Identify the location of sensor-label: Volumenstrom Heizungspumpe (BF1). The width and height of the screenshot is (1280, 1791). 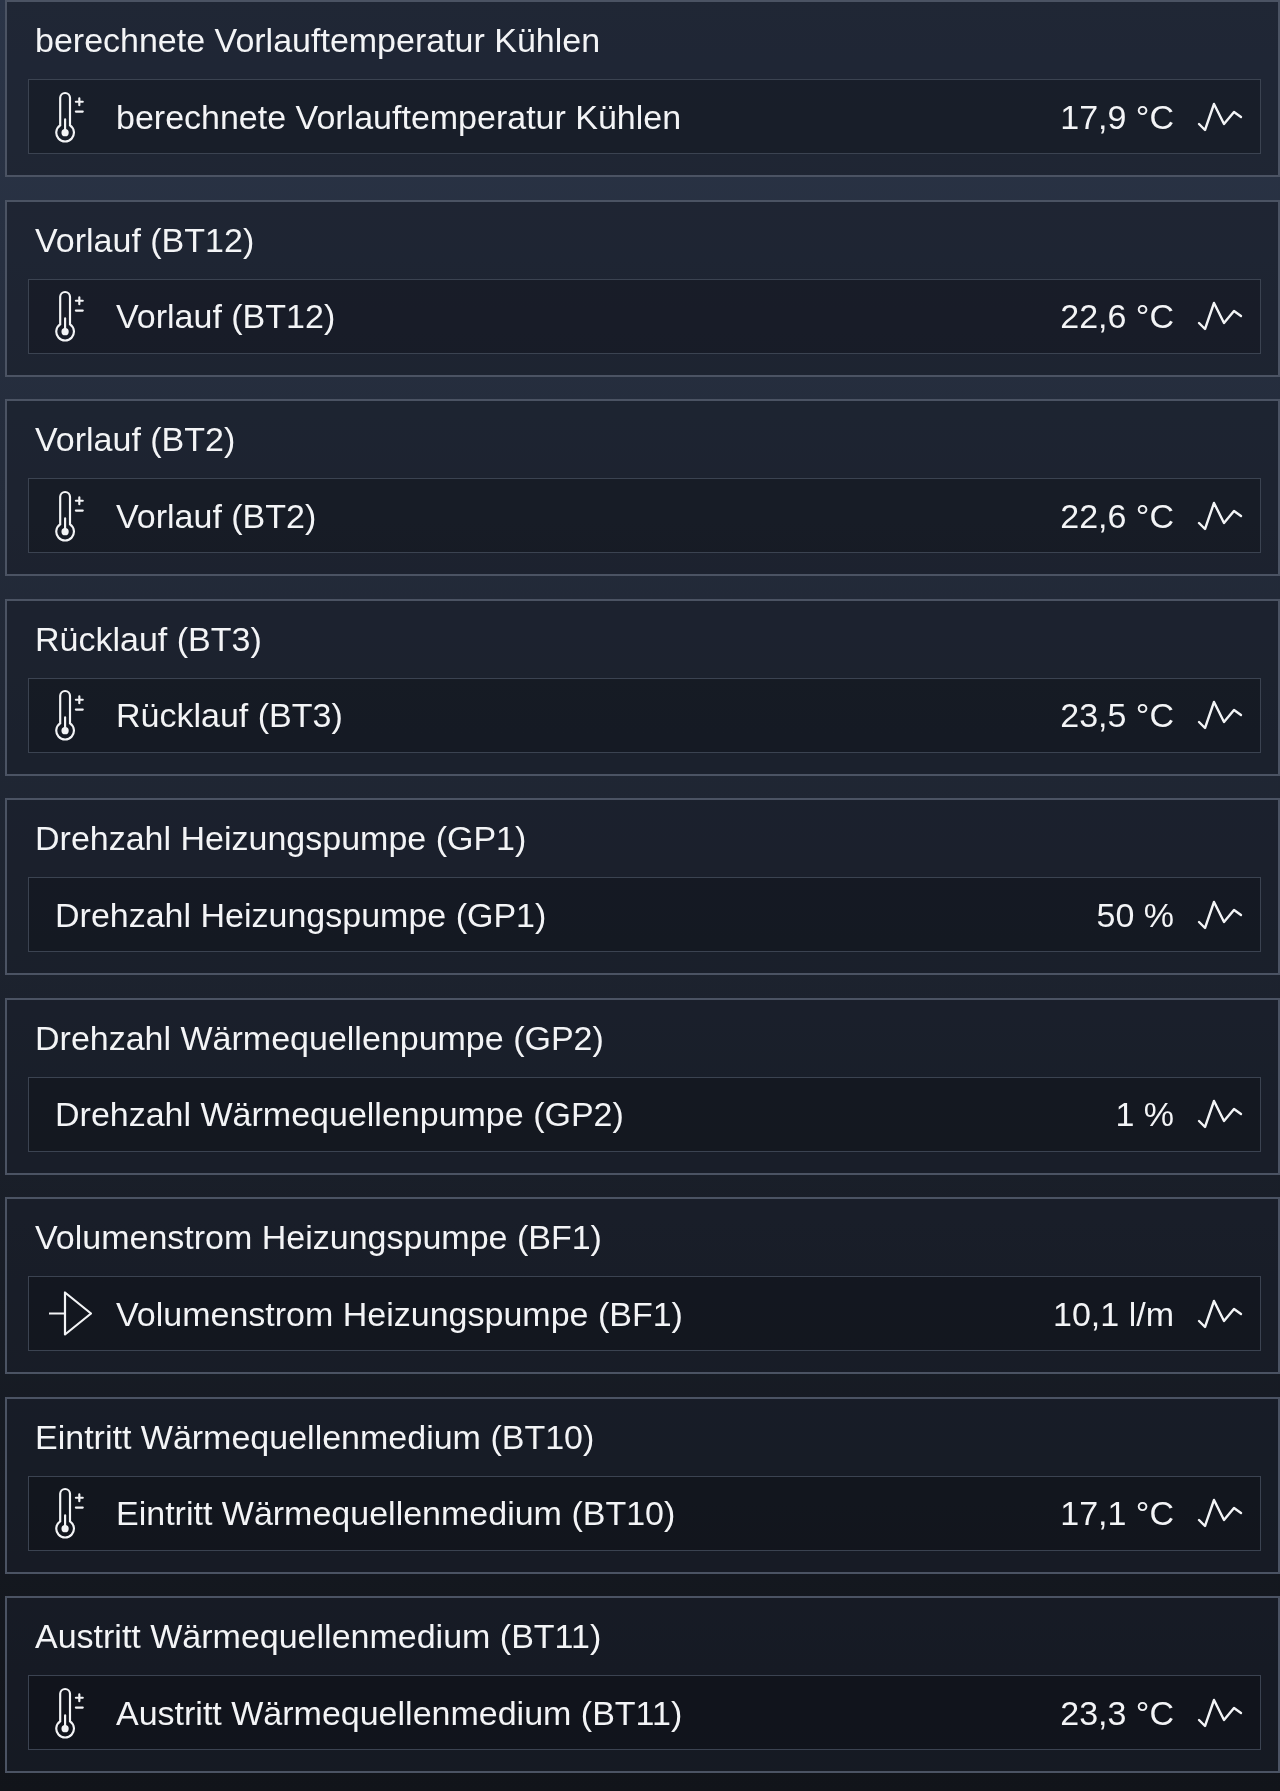
(399, 1313).